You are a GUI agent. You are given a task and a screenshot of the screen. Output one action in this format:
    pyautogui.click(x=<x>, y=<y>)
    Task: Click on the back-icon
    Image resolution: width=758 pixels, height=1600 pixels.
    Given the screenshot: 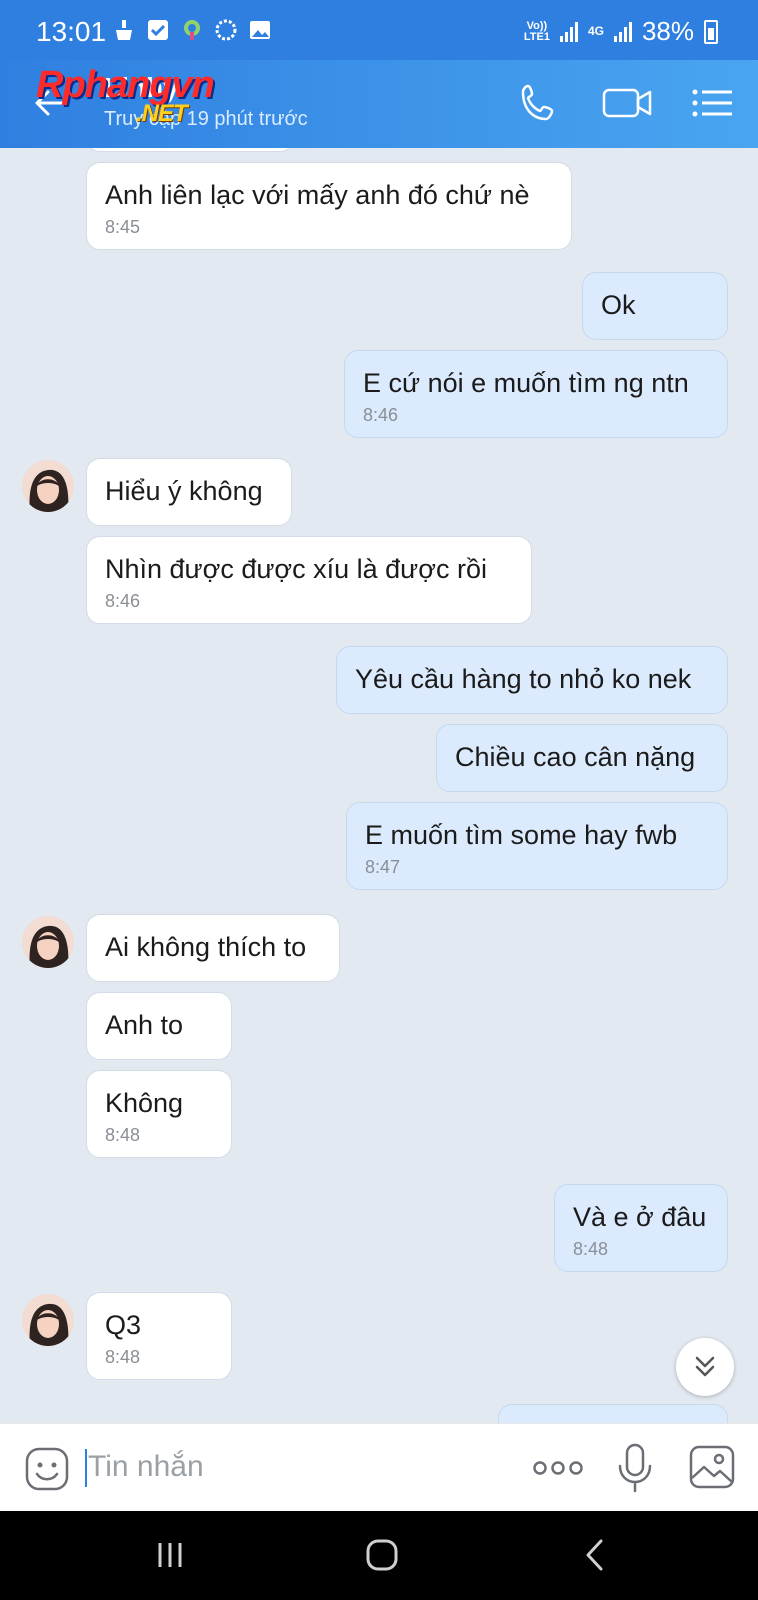 What is the action you would take?
    pyautogui.click(x=596, y=1555)
    